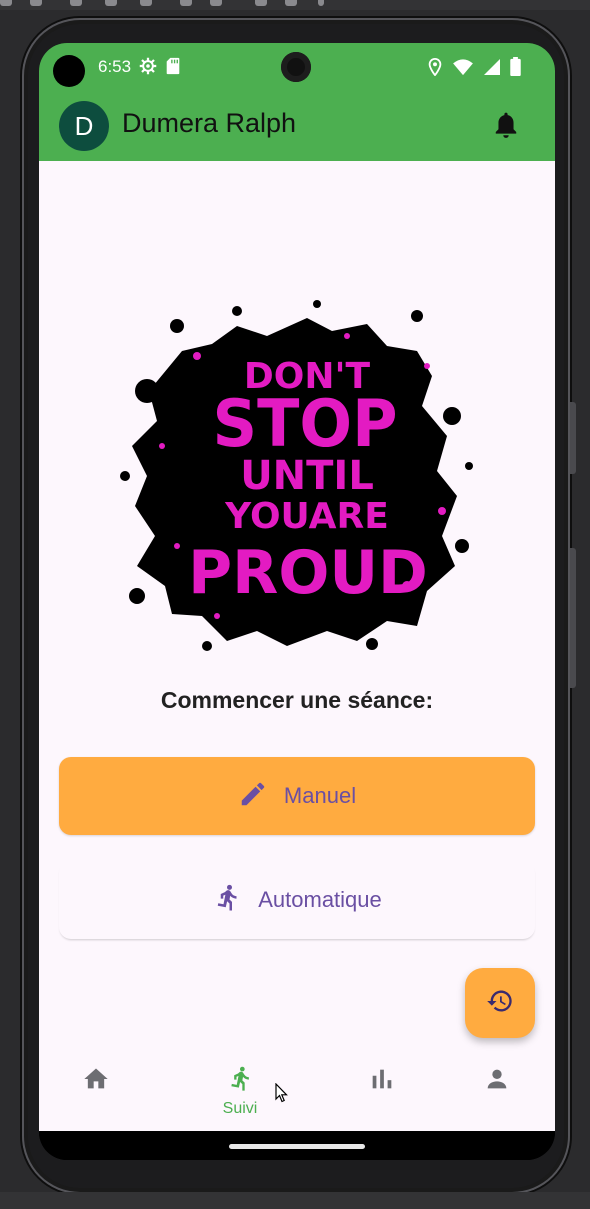  I want to click on camera-lens, so click(296, 67).